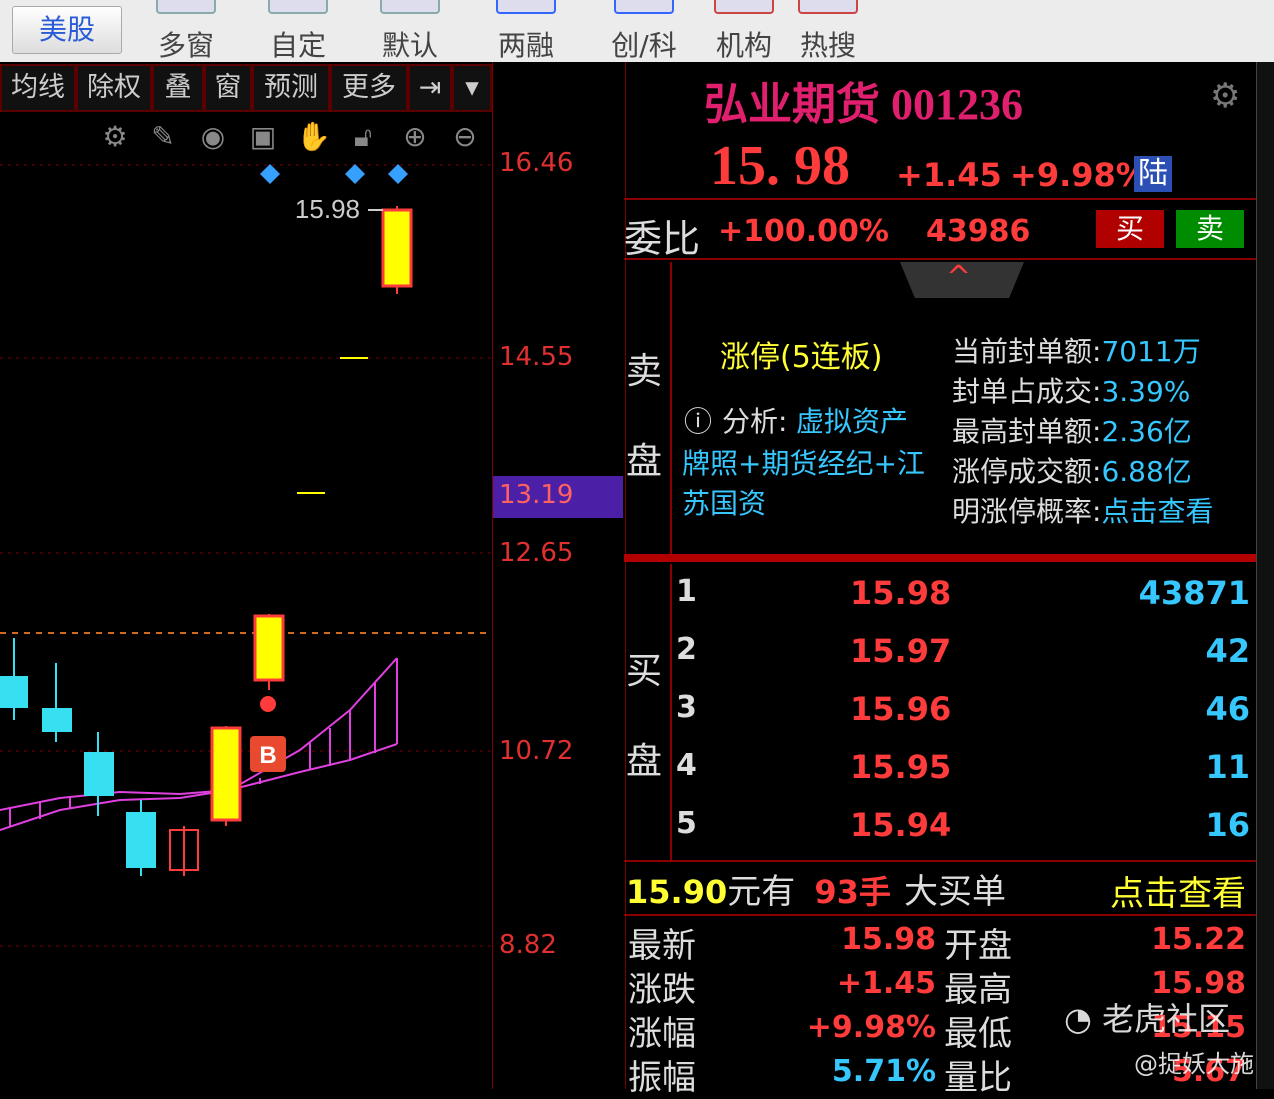  What do you see at coordinates (178, 88) in the screenshot?
I see `tab-overlay: 叠` at bounding box center [178, 88].